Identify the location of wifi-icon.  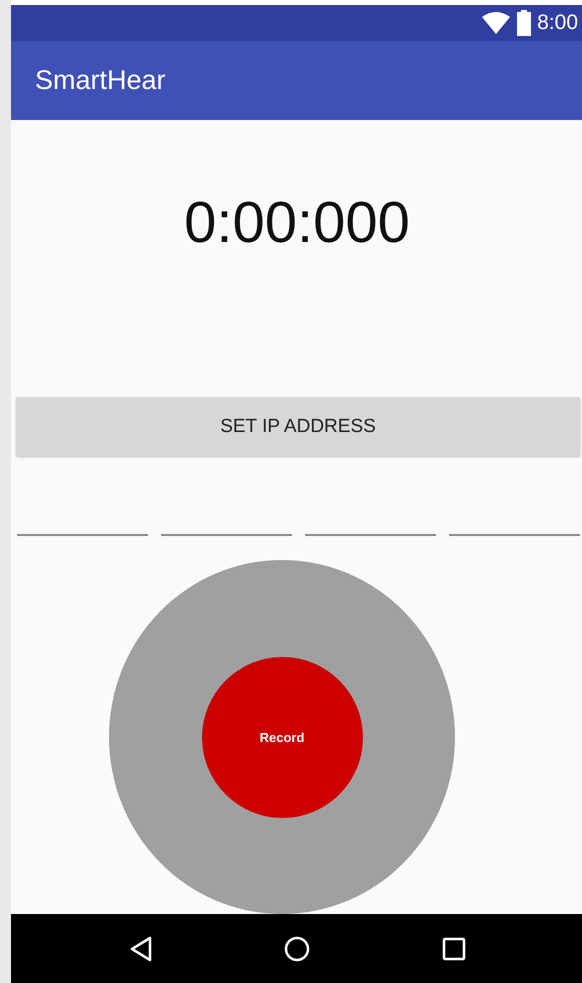
(496, 23).